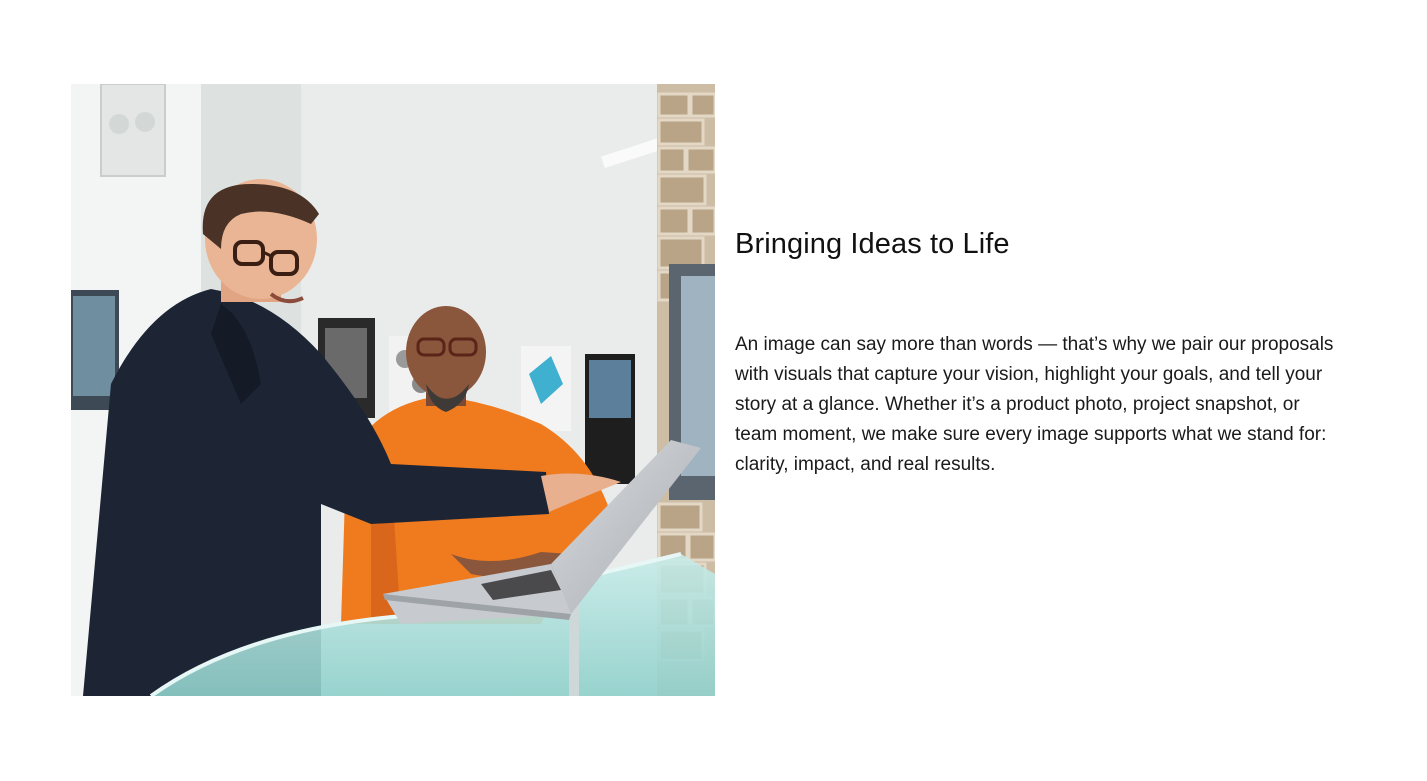  What do you see at coordinates (872, 244) in the screenshot?
I see `feature-heading: Bringing Ideas to Life` at bounding box center [872, 244].